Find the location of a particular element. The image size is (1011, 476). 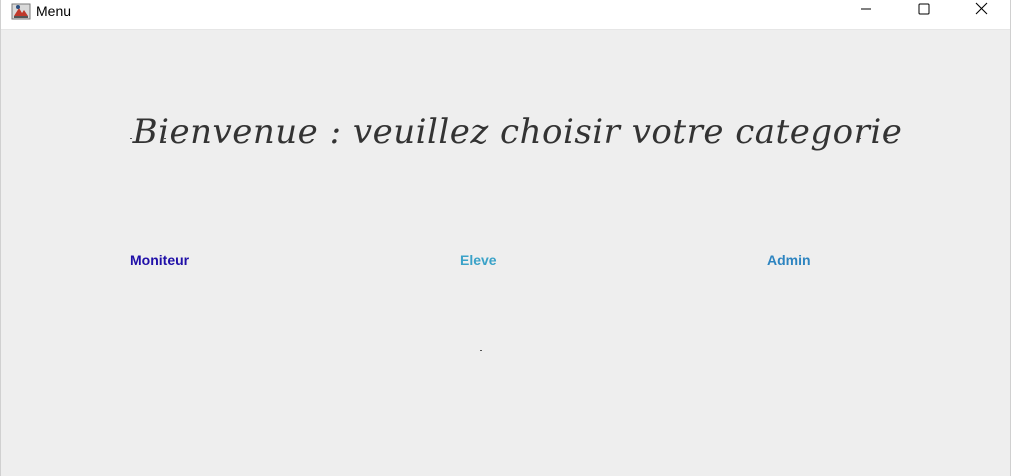

window-title: Menu is located at coordinates (54, 11).